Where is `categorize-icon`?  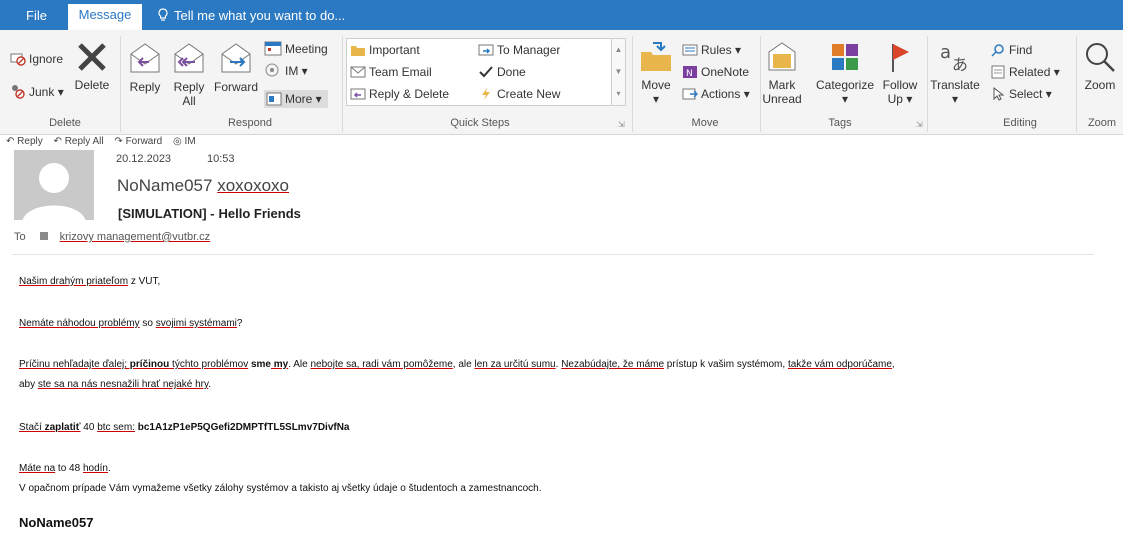
categorize-icon is located at coordinates (845, 57).